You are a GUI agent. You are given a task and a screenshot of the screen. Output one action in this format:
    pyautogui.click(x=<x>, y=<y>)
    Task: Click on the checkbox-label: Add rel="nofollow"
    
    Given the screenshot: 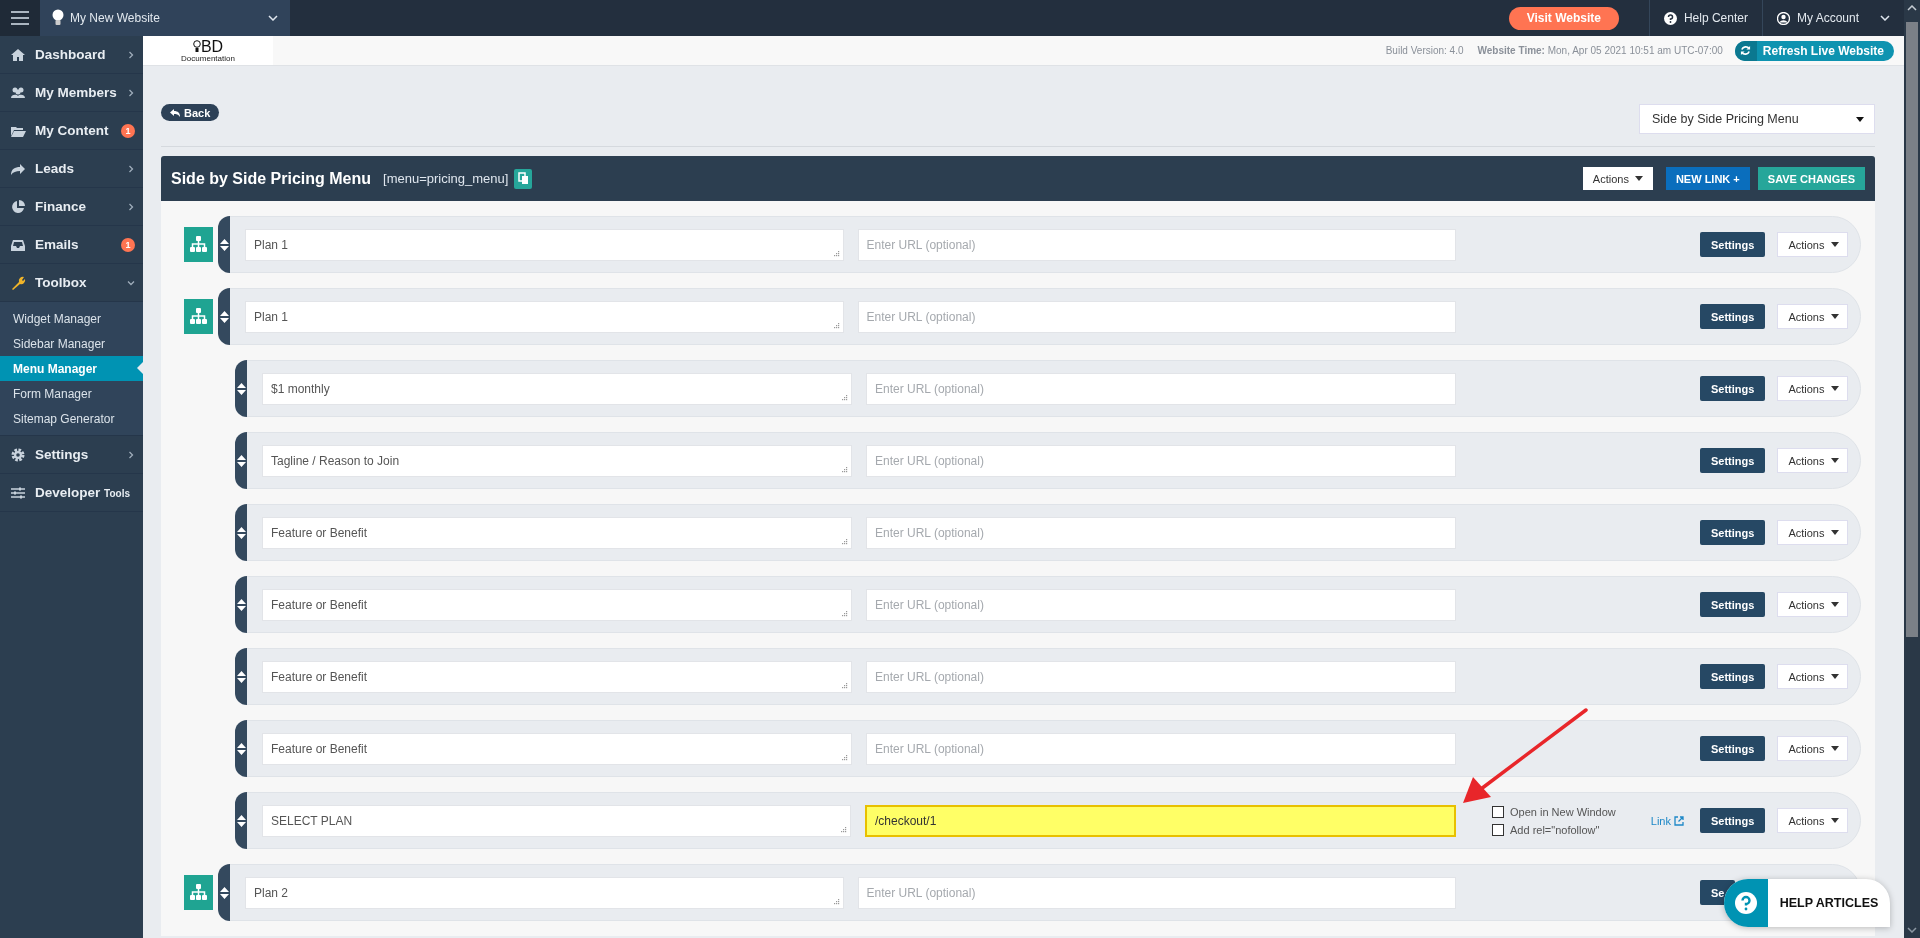 What is the action you would take?
    pyautogui.click(x=1555, y=829)
    